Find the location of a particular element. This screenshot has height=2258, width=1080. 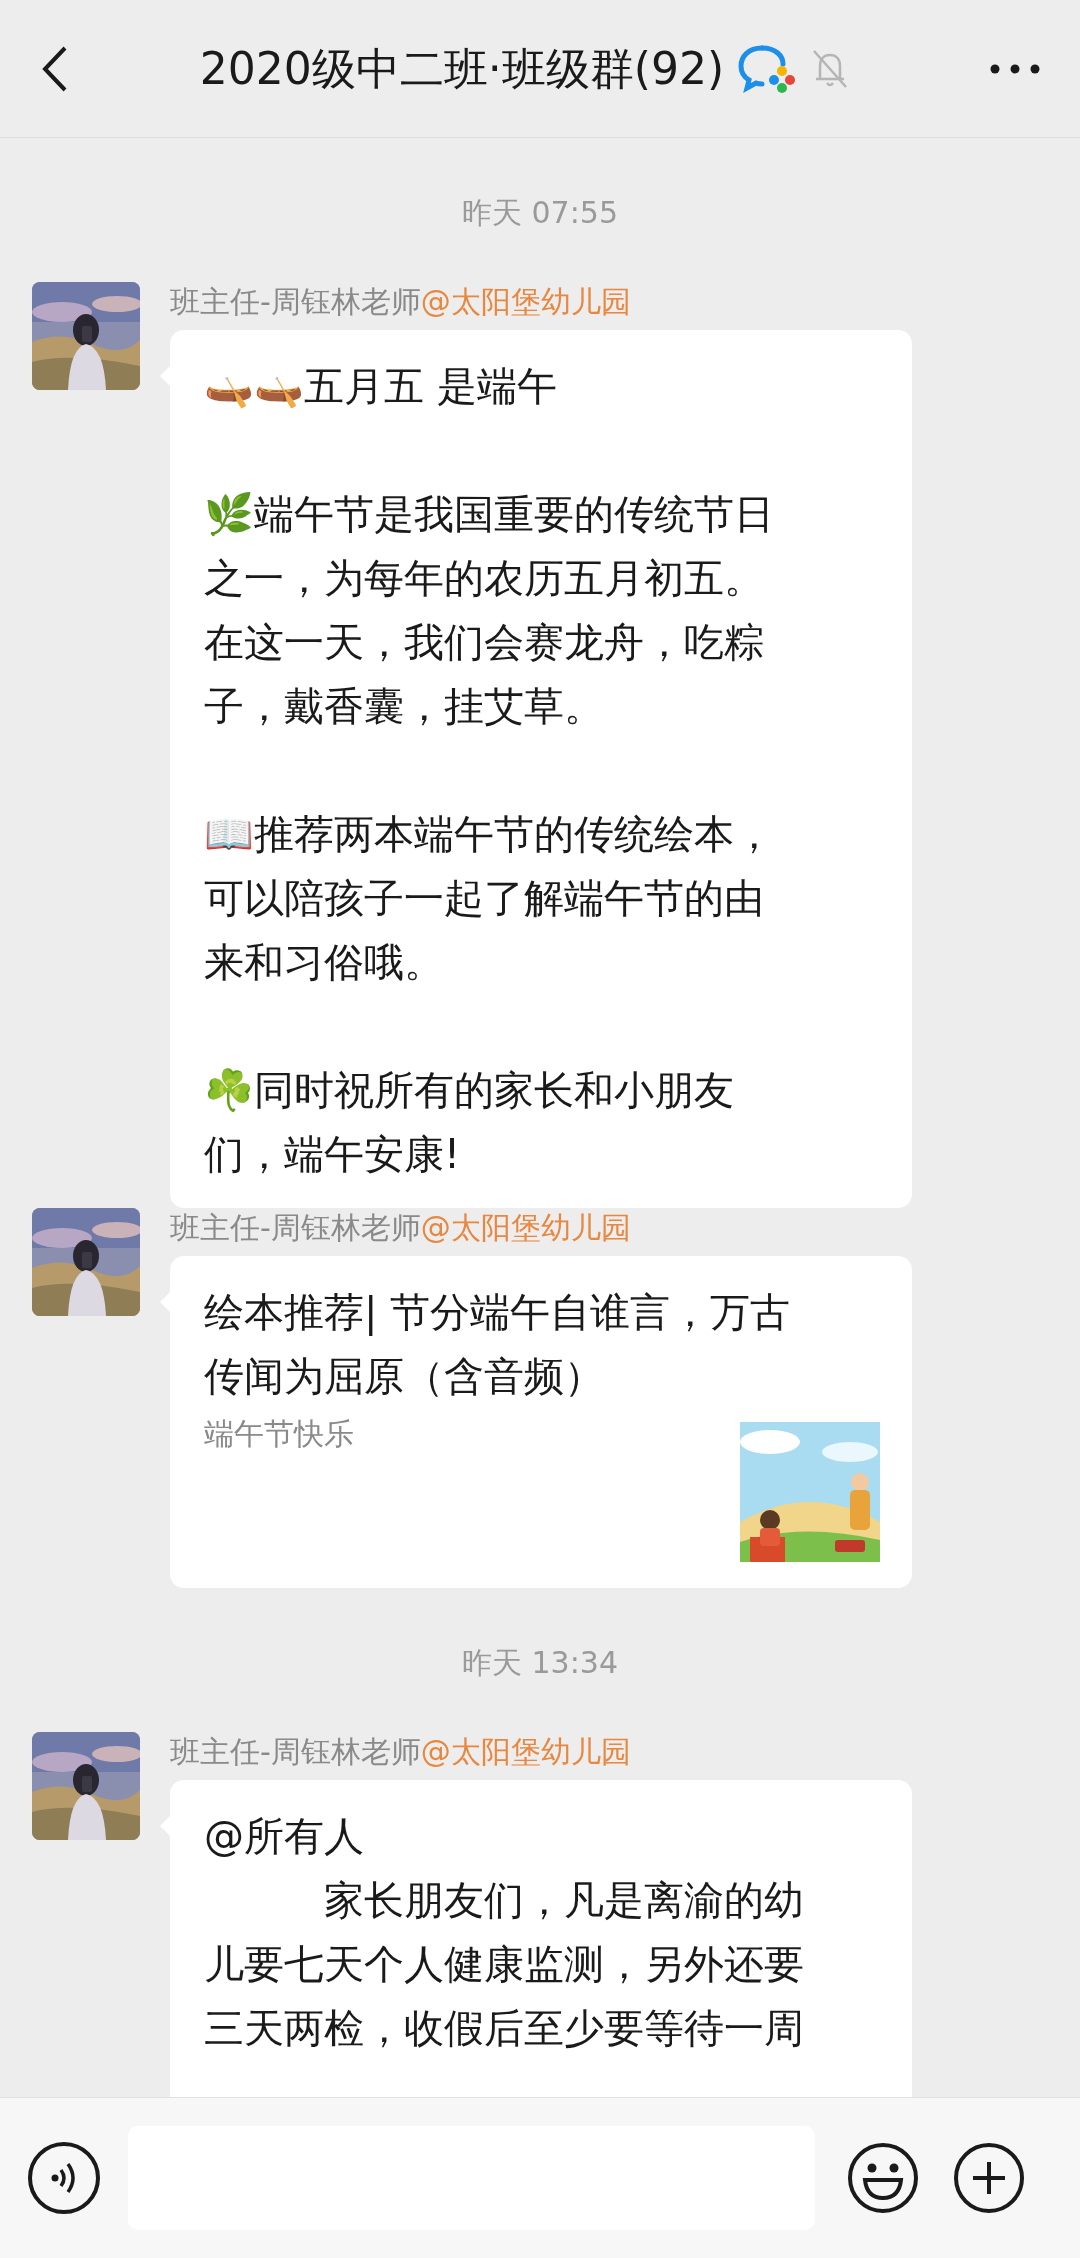

message-paragraph: ☘同时祝所有的家长和小朋友 们，端午安康! is located at coordinates (469, 1122).